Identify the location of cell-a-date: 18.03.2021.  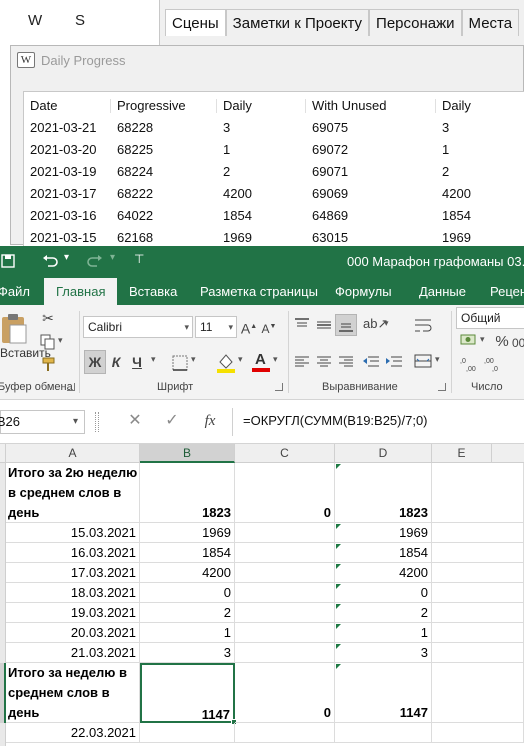
(73, 593).